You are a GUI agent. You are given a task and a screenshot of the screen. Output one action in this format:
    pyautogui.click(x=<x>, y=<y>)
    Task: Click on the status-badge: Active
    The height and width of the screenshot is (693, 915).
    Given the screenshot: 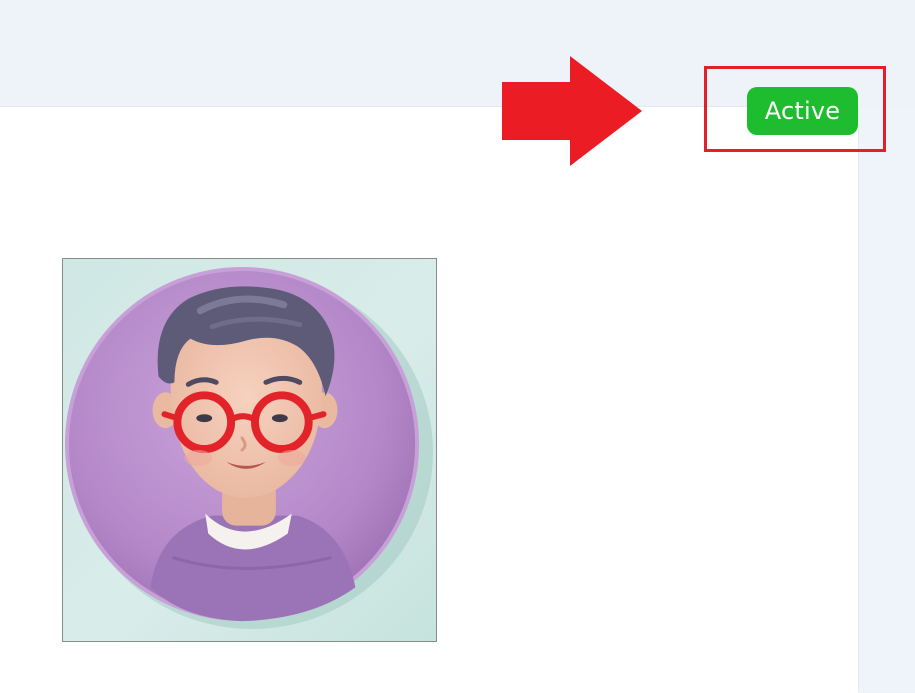 What is the action you would take?
    pyautogui.click(x=802, y=111)
    